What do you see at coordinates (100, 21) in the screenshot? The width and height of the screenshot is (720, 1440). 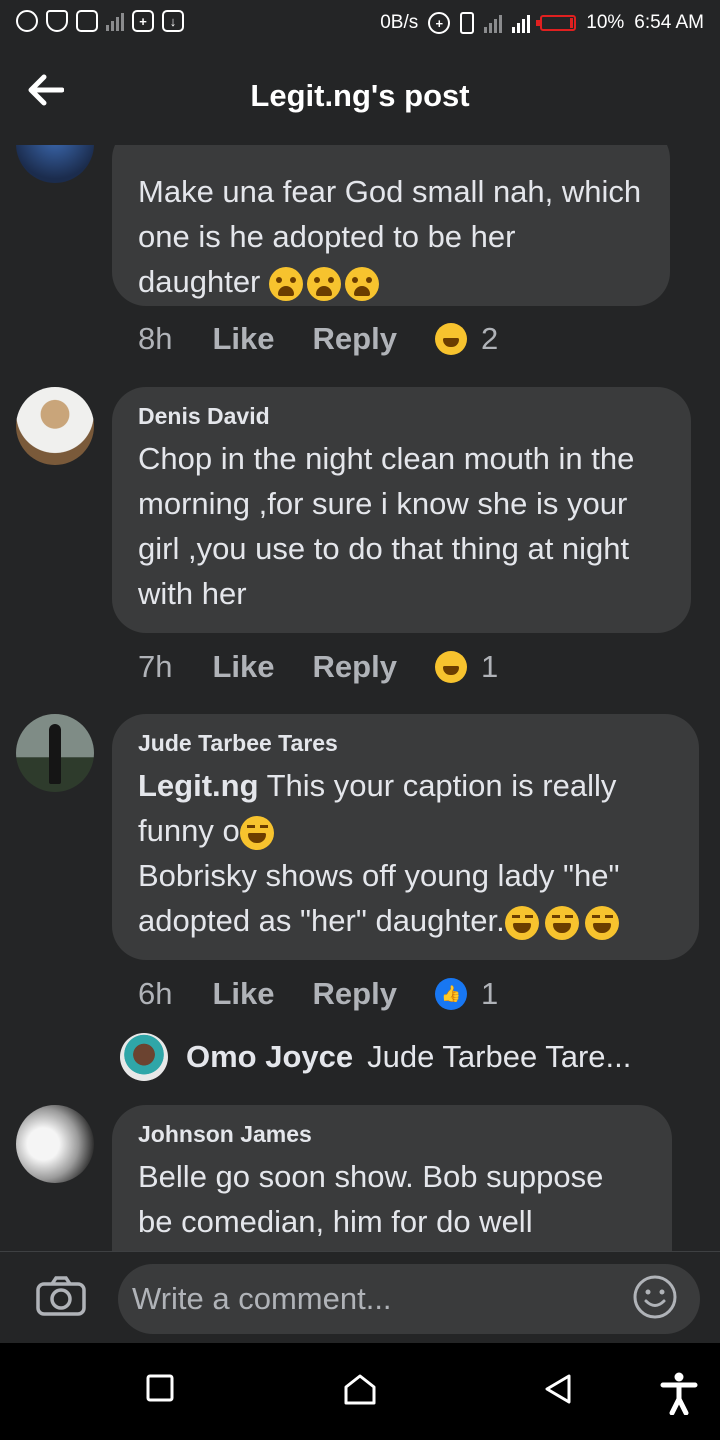 I see `notification-icons: + ↓` at bounding box center [100, 21].